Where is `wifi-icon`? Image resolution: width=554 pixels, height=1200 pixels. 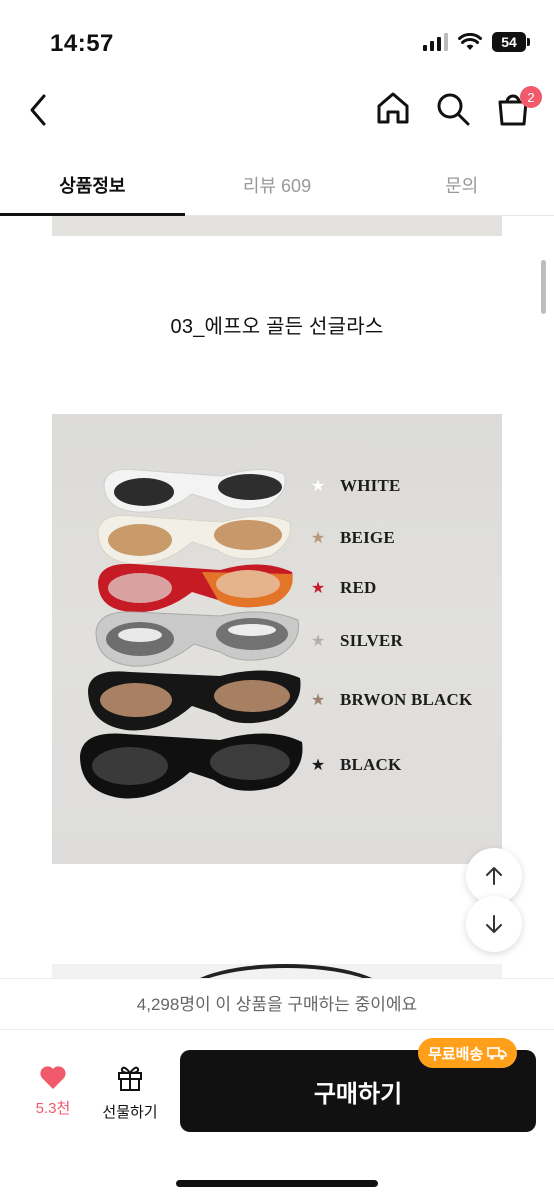 wifi-icon is located at coordinates (470, 41).